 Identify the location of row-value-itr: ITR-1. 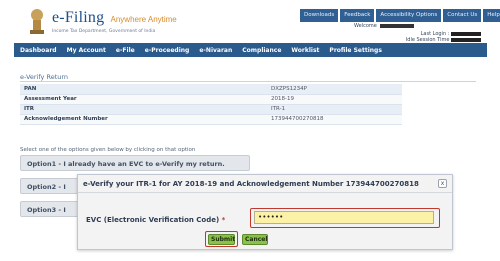
(334, 109).